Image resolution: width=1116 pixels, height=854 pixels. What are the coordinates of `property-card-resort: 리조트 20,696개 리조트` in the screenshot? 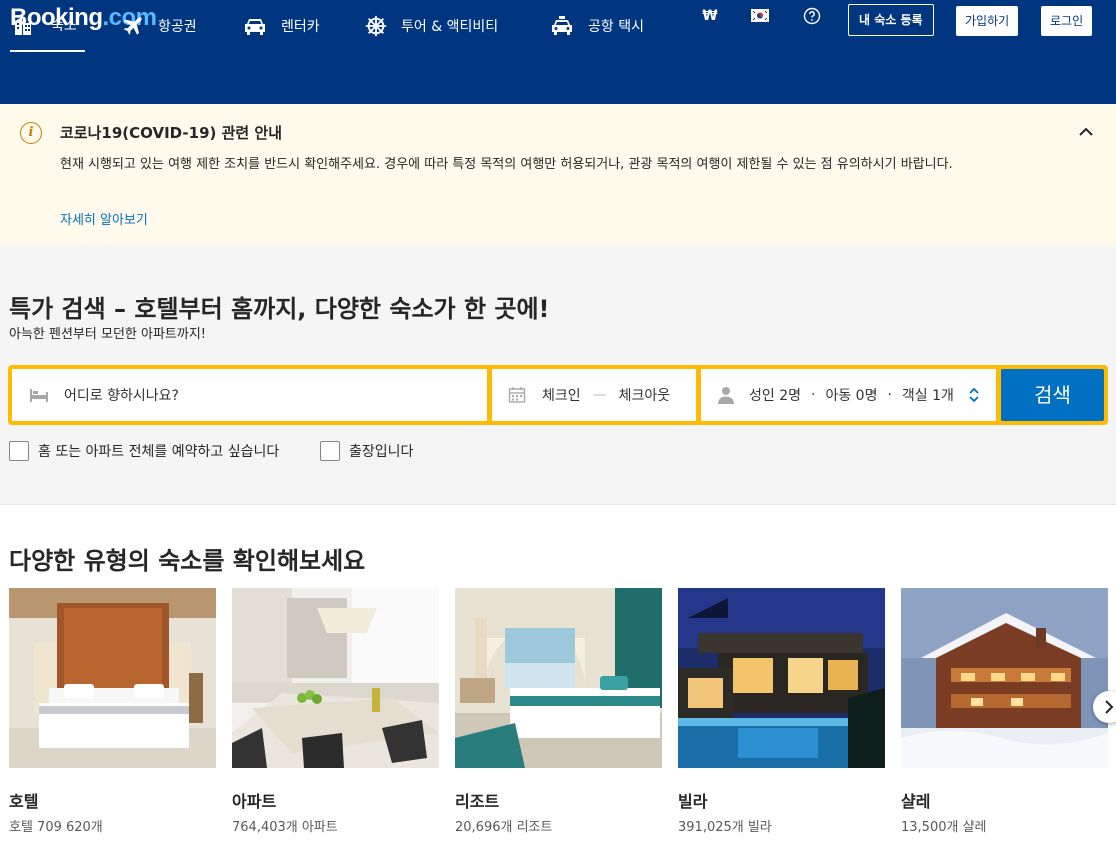 It's located at (558, 711).